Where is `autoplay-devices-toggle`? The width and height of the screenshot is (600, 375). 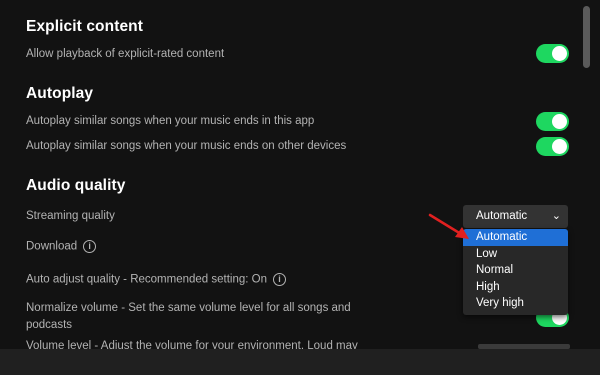
autoplay-devices-toggle is located at coordinates (552, 146).